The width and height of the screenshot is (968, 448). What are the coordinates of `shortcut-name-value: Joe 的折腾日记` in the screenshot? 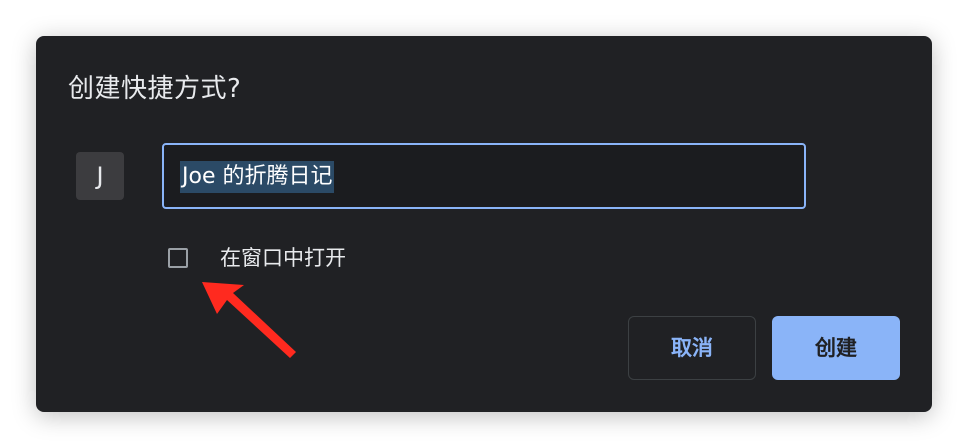 It's located at (257, 177).